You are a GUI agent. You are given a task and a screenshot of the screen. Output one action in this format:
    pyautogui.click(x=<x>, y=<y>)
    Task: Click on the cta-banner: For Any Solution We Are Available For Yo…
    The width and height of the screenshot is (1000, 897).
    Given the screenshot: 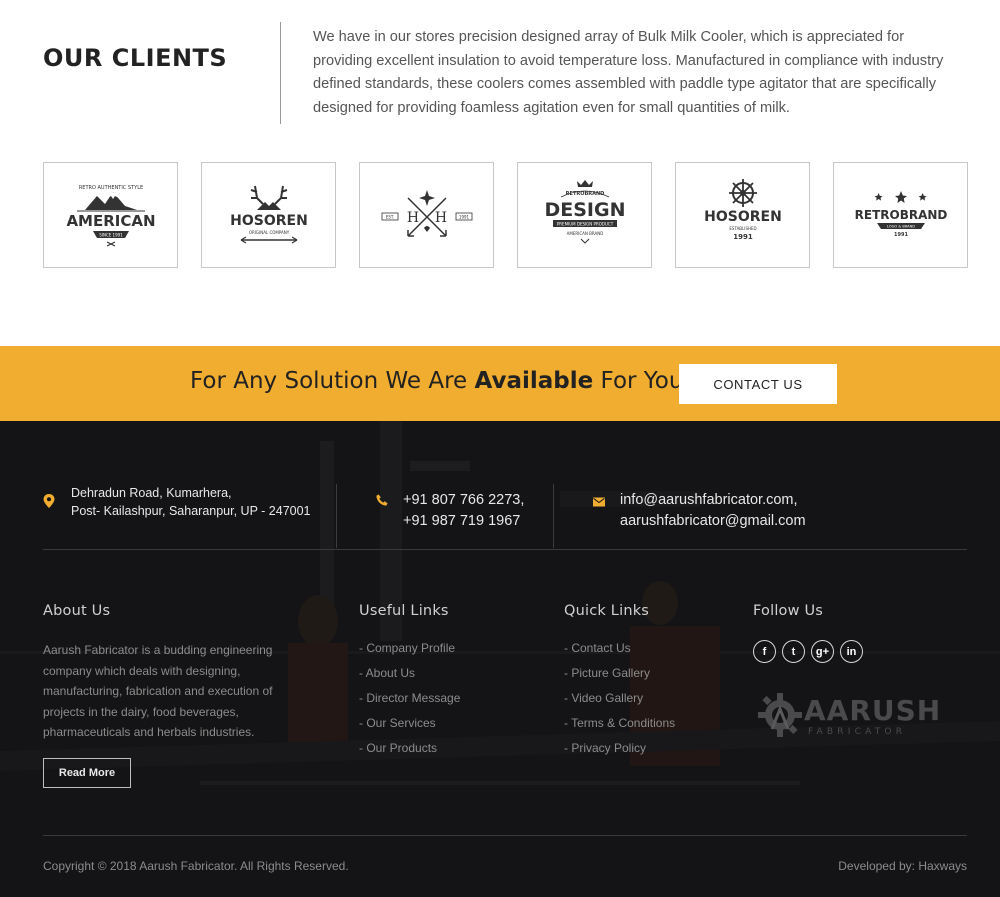 What is the action you would take?
    pyautogui.click(x=500, y=383)
    